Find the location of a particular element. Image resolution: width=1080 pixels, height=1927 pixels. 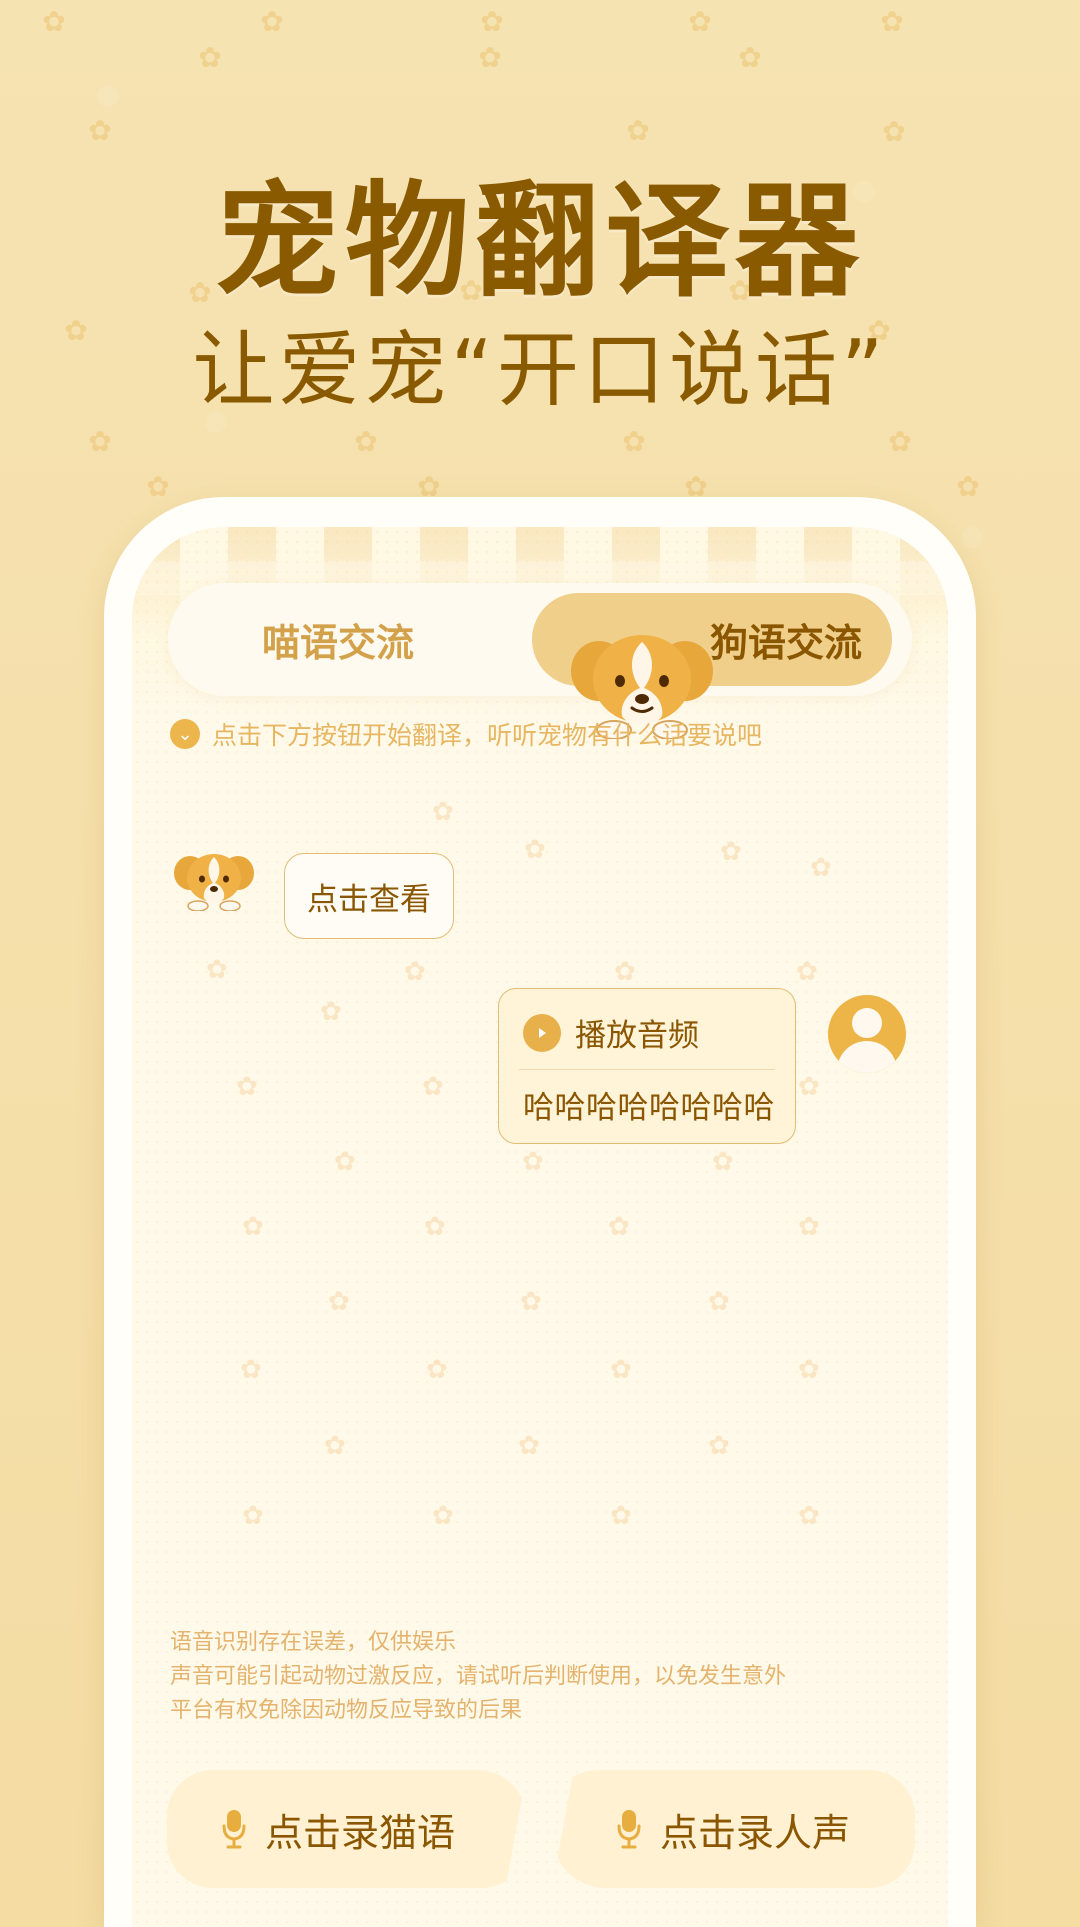

record-cat-button: 点击录猫语 is located at coordinates (347, 1829).